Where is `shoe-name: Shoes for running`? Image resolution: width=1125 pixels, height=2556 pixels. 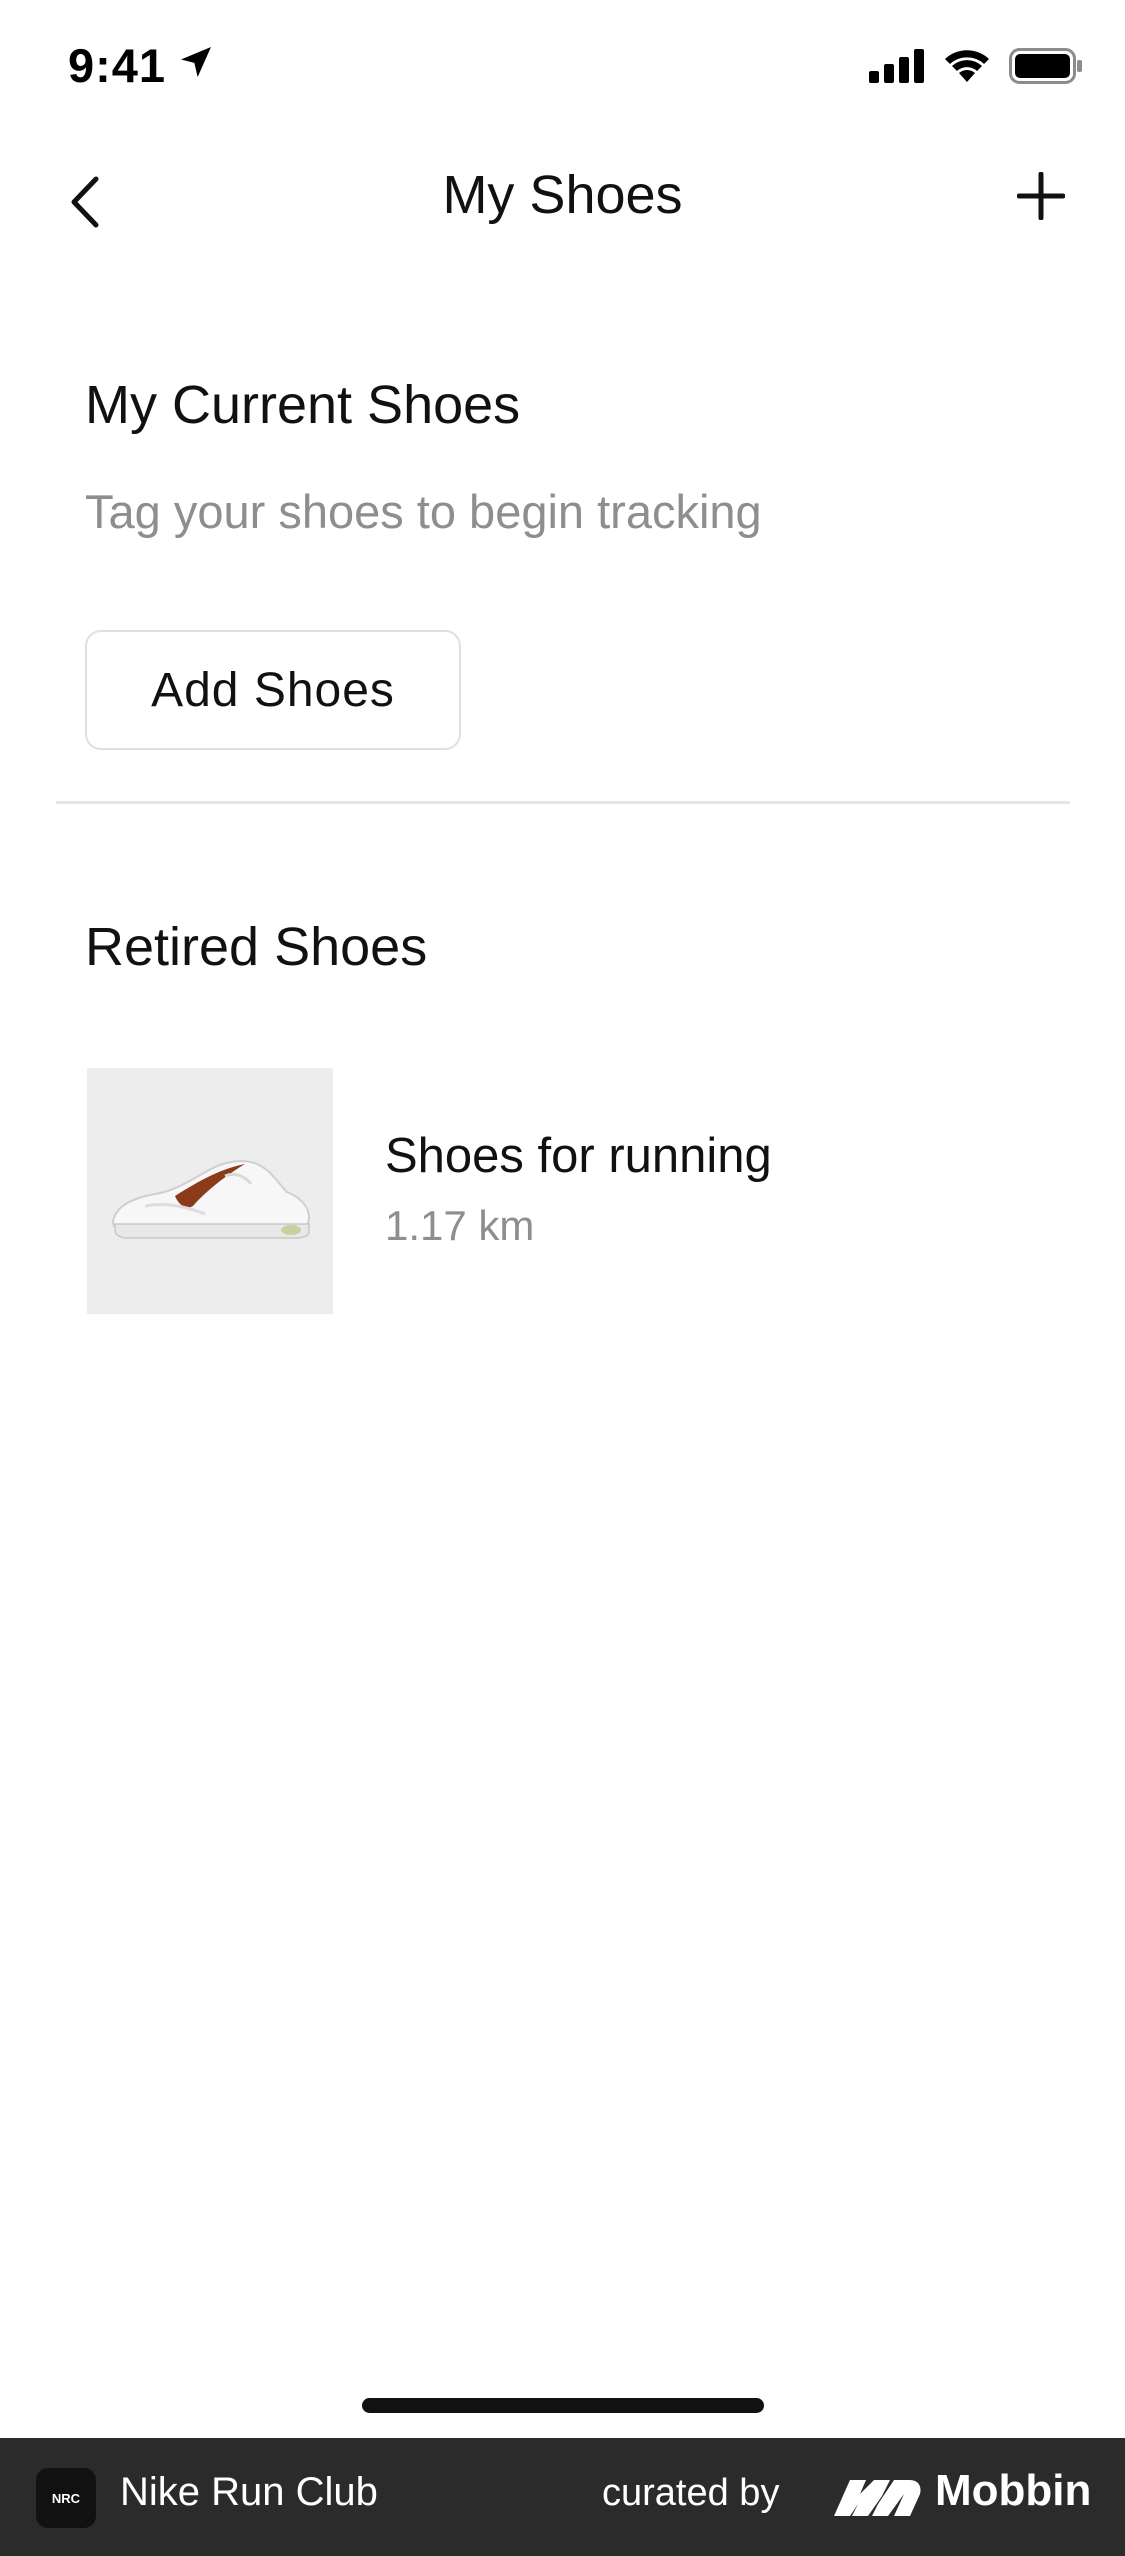
shoe-name: Shoes for running is located at coordinates (578, 1156).